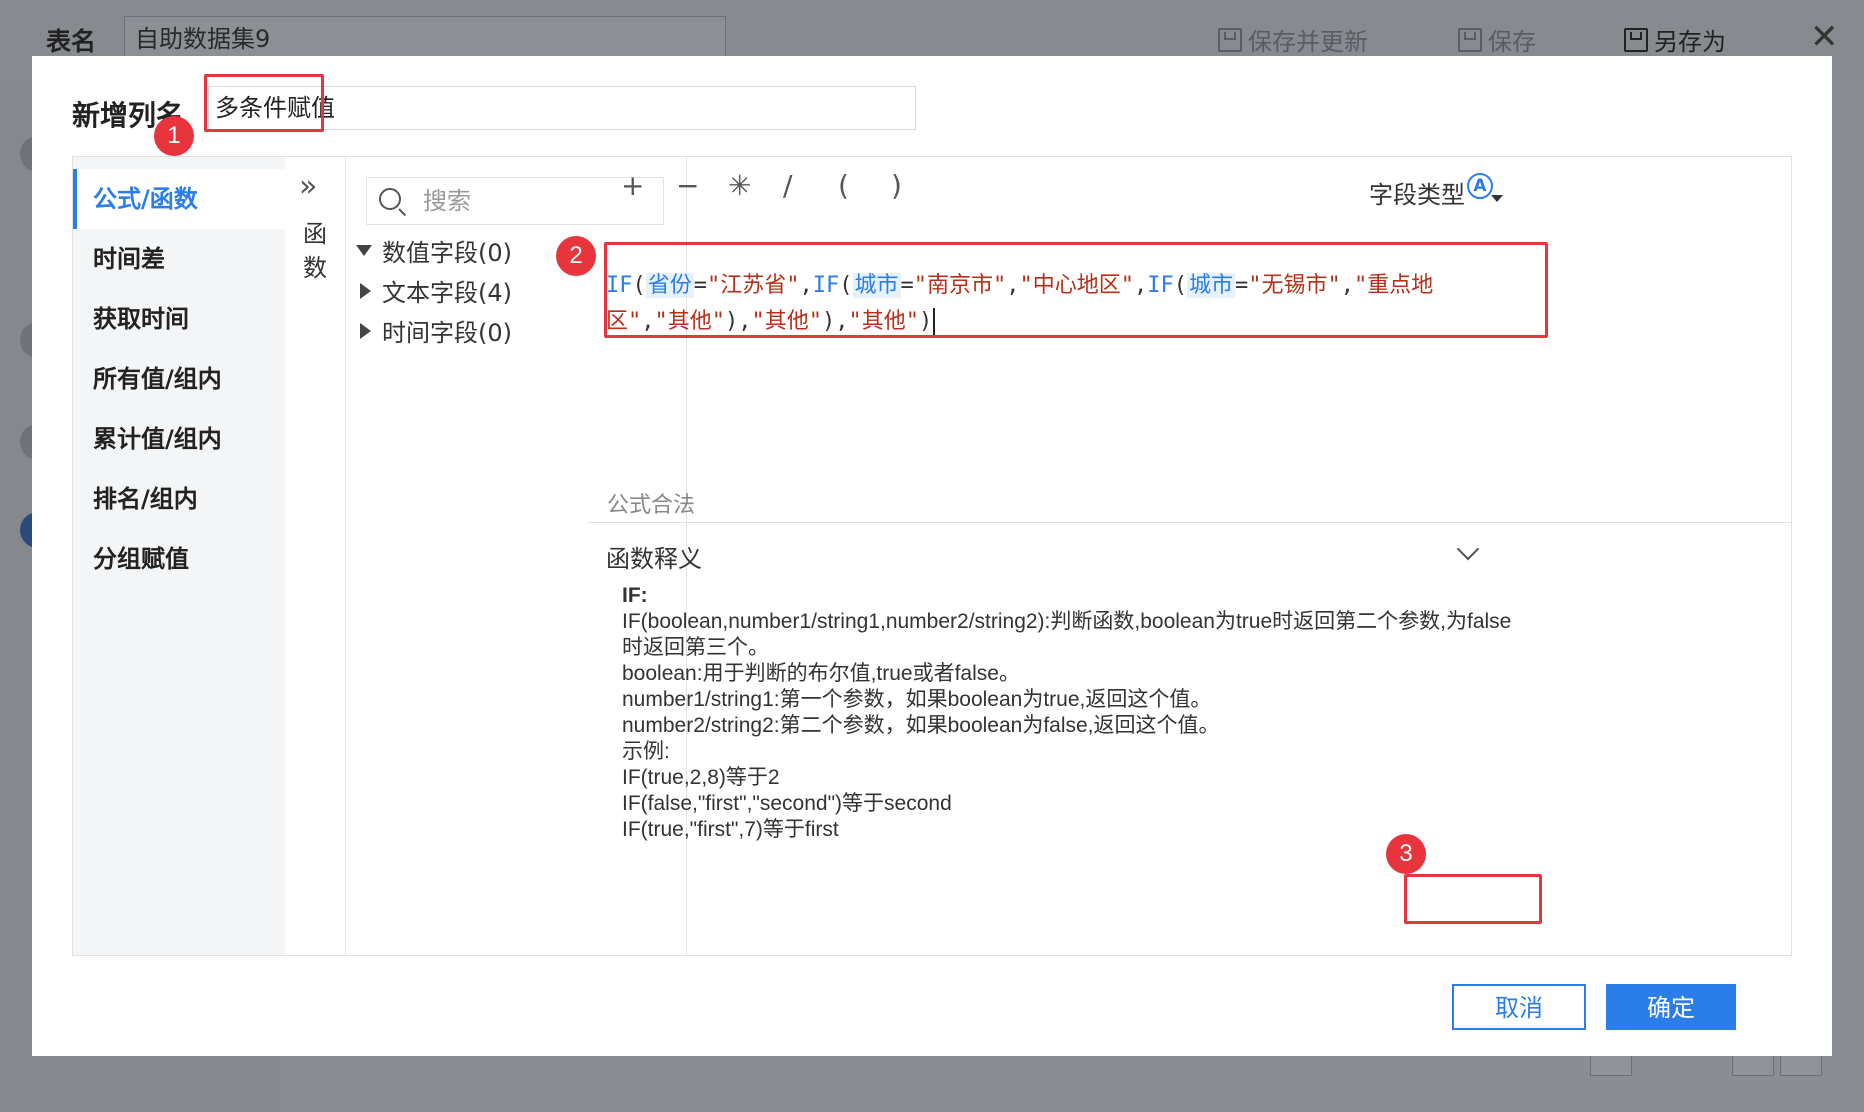 This screenshot has height=1112, width=1864. I want to click on step-badge-1: 1, so click(174, 136).